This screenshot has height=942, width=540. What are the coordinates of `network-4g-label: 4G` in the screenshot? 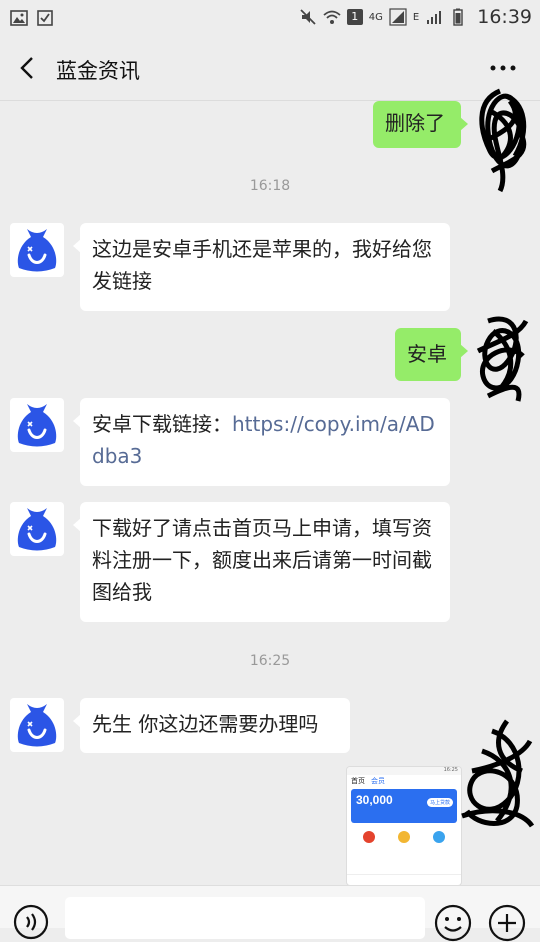 It's located at (375, 17).